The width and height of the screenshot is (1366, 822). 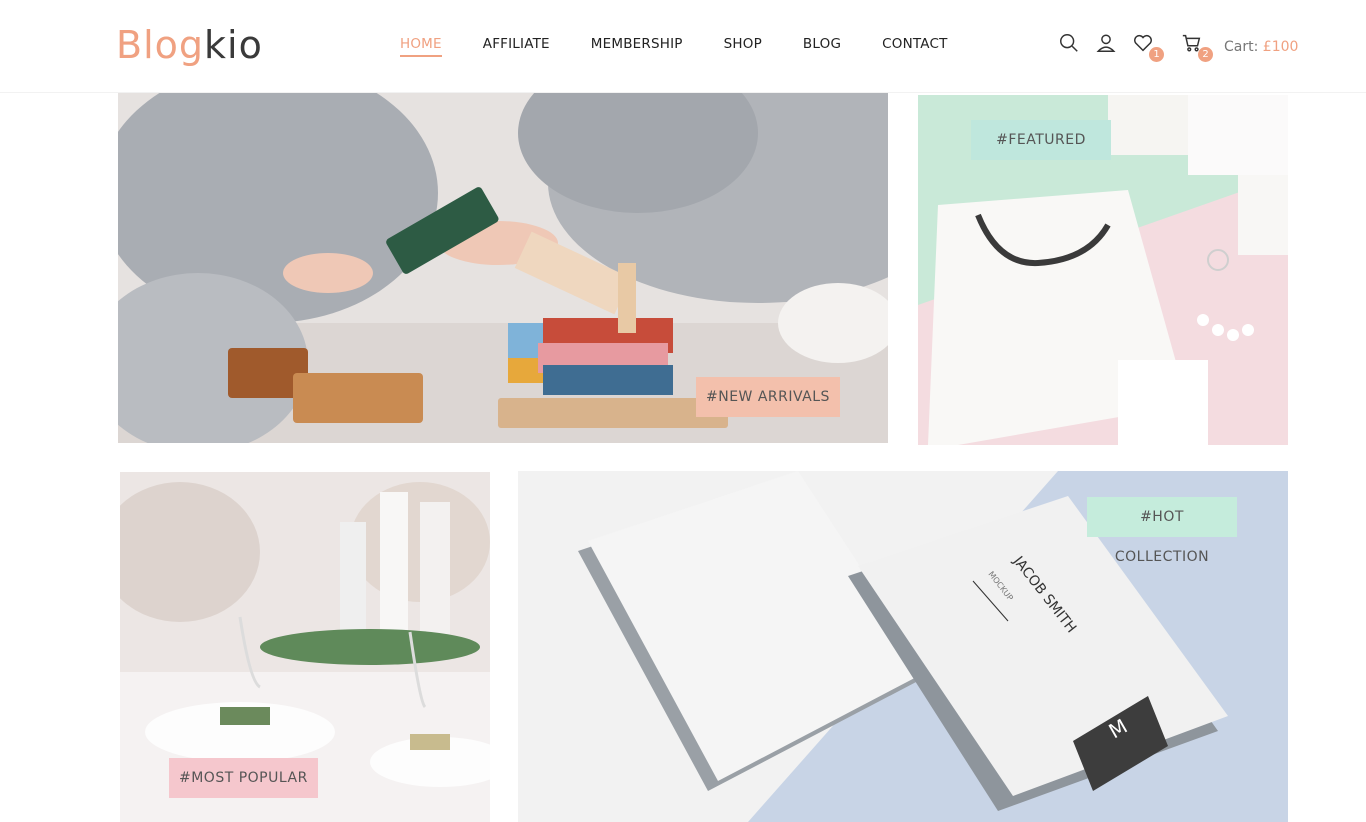 What do you see at coordinates (160, 45) in the screenshot?
I see `logo-part-blog: Blog` at bounding box center [160, 45].